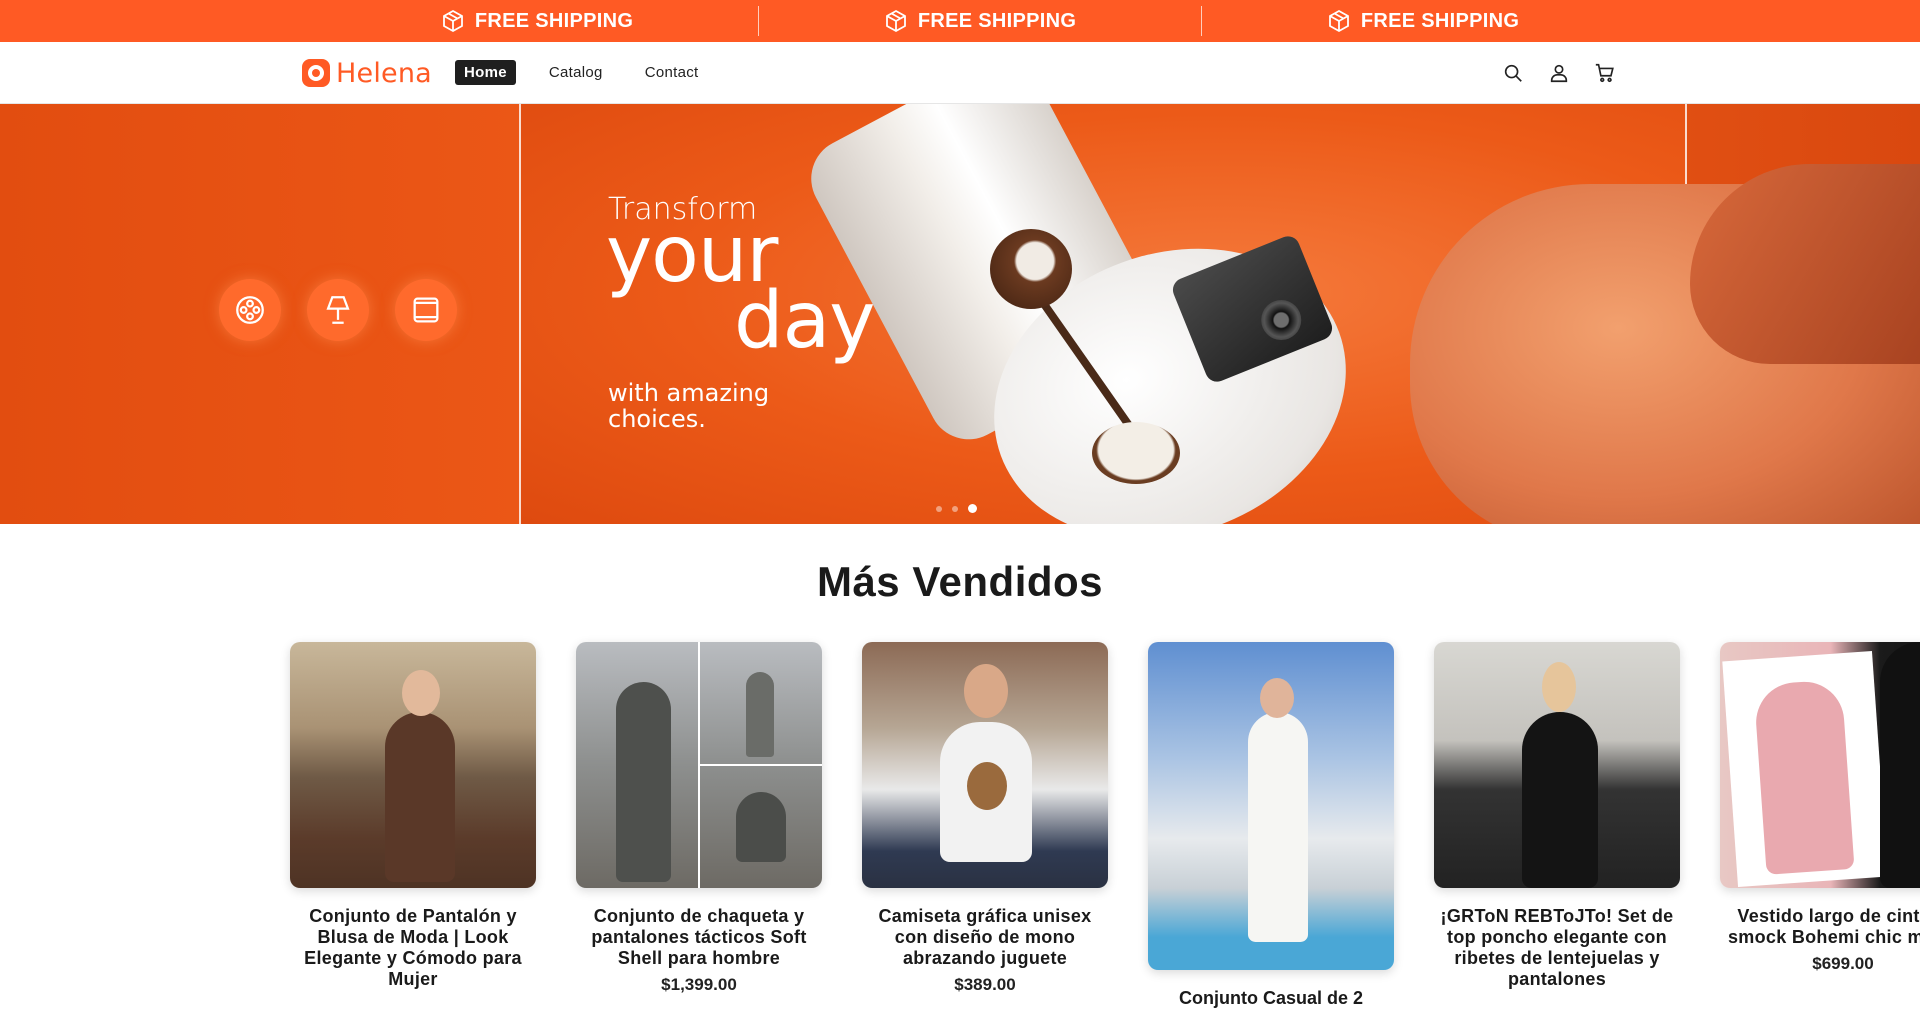 This screenshot has height=1009, width=1920. Describe the element at coordinates (960, 73) in the screenshot. I see `site-header: Helena Home Catalog Contact` at that location.